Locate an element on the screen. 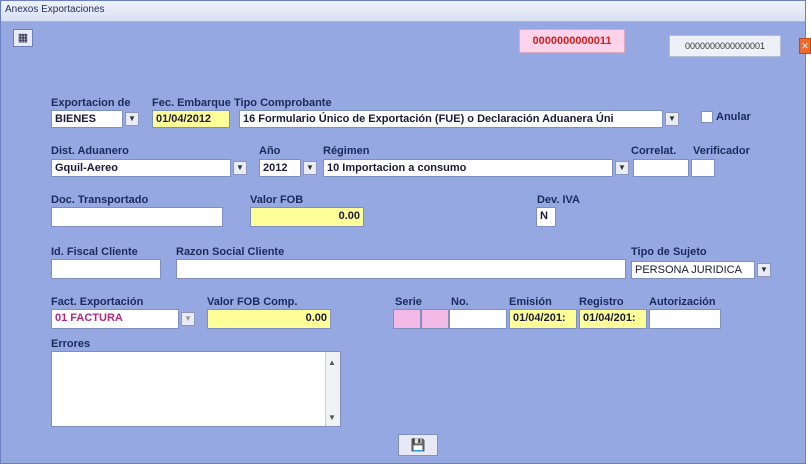 This screenshot has width=811, height=468. anular-label: Anular is located at coordinates (733, 117).